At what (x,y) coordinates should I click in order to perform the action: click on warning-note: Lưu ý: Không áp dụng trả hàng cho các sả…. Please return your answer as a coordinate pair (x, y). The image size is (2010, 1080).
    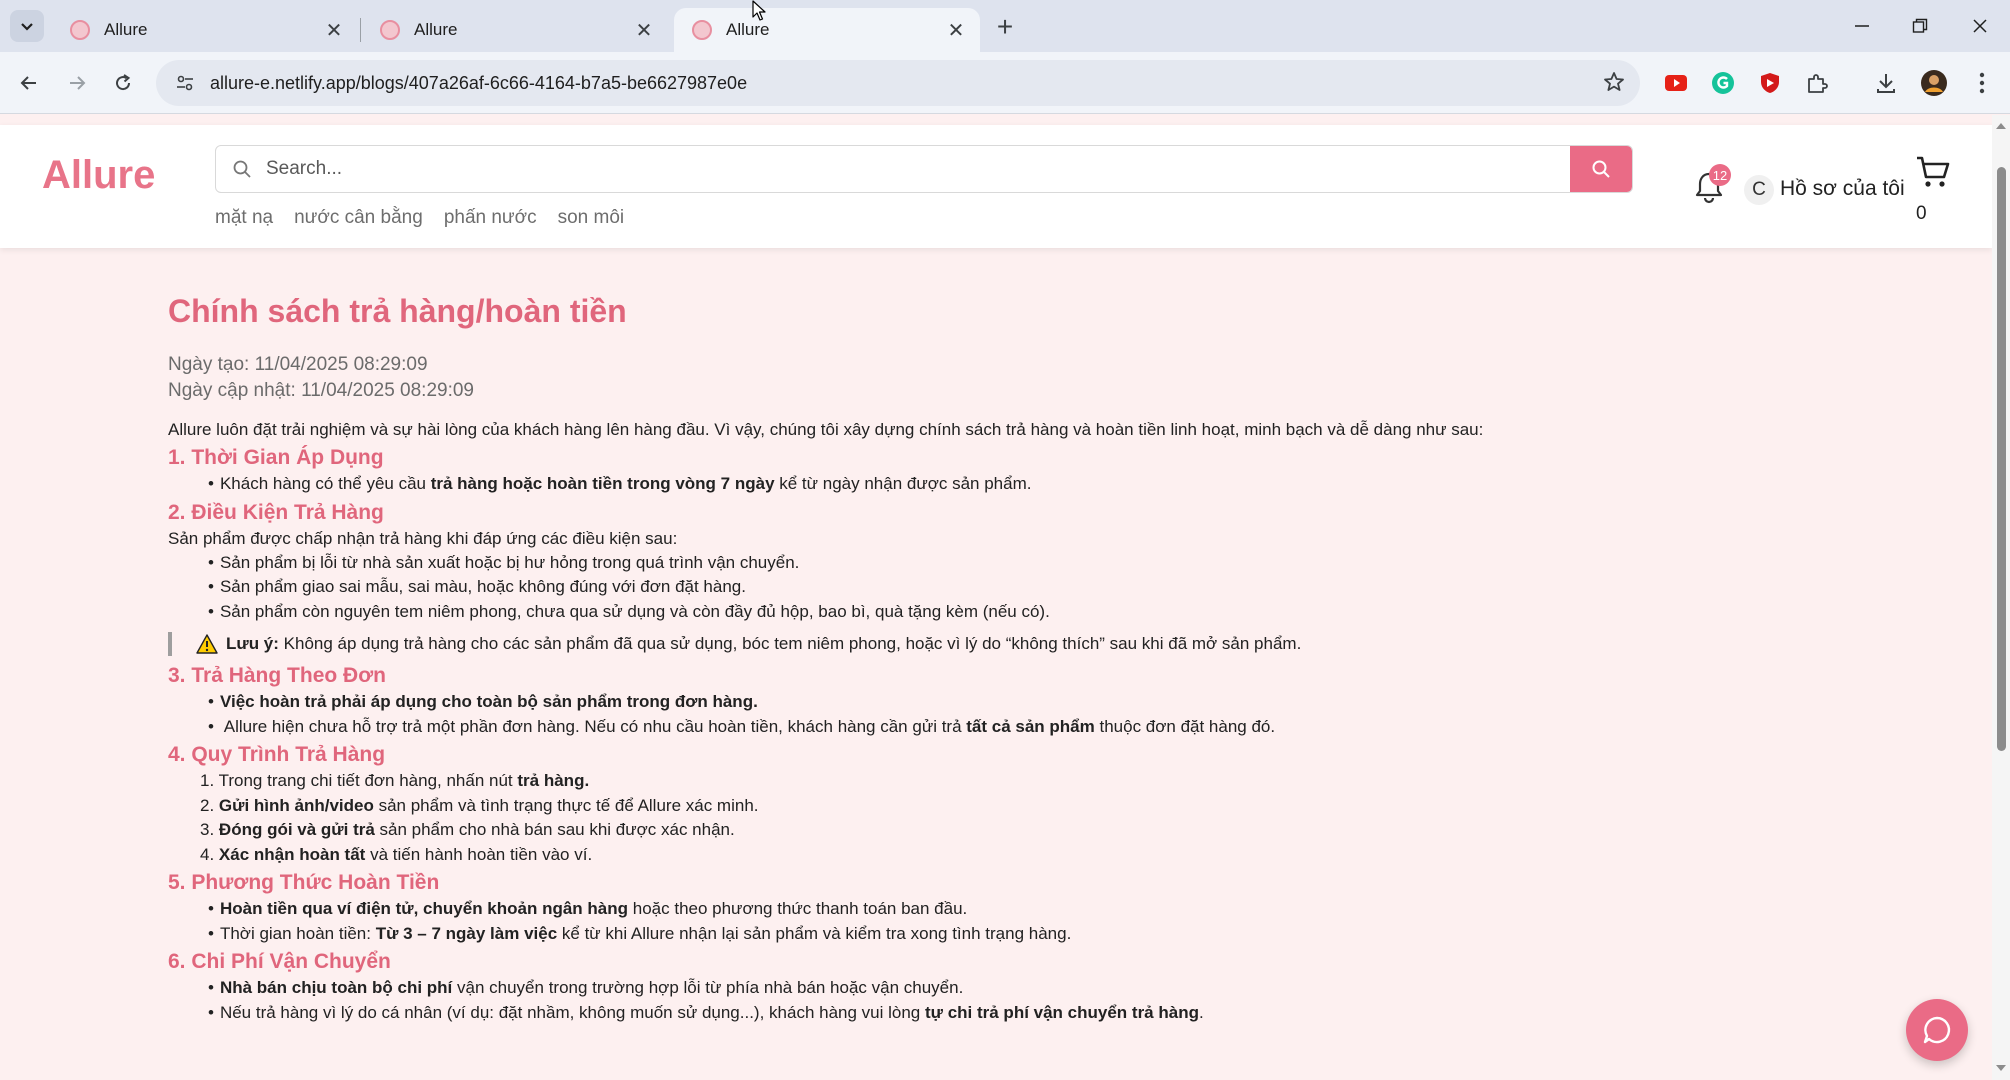
    Looking at the image, I should click on (968, 644).